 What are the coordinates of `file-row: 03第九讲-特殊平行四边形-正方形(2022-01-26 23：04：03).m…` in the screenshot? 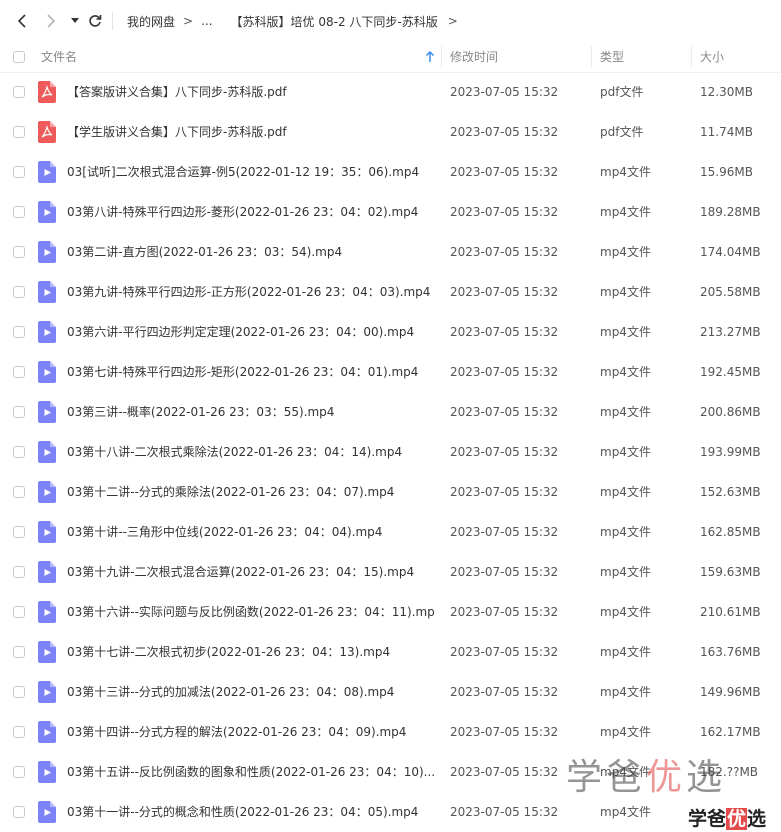 It's located at (390, 292).